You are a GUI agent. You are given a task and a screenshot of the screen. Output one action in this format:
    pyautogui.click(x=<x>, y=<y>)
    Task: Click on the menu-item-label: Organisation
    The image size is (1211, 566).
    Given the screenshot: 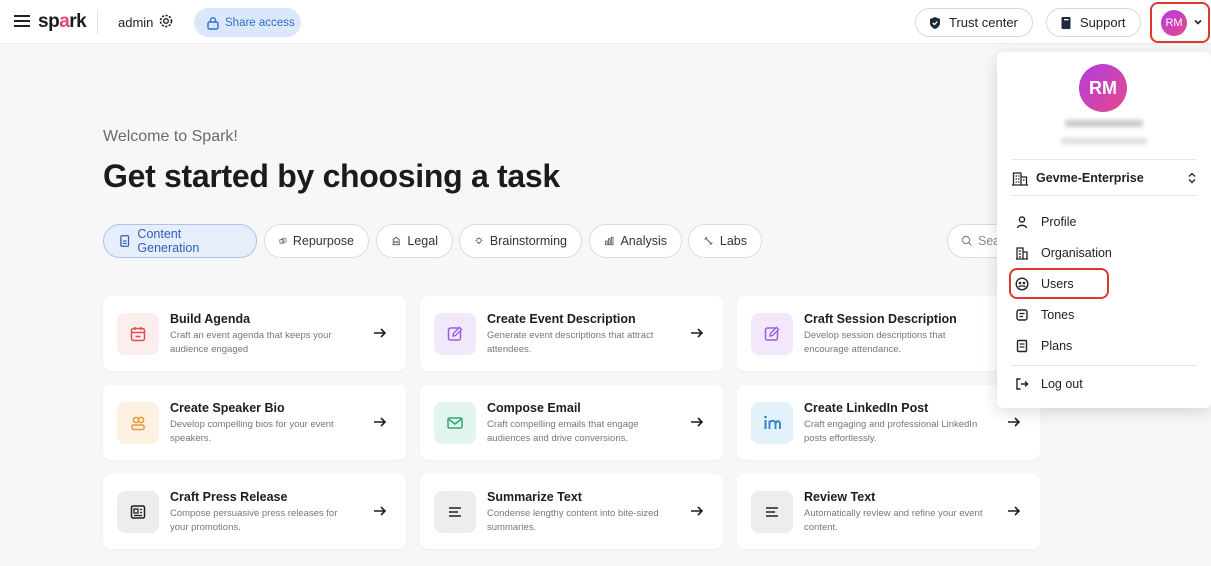 What is the action you would take?
    pyautogui.click(x=1076, y=253)
    